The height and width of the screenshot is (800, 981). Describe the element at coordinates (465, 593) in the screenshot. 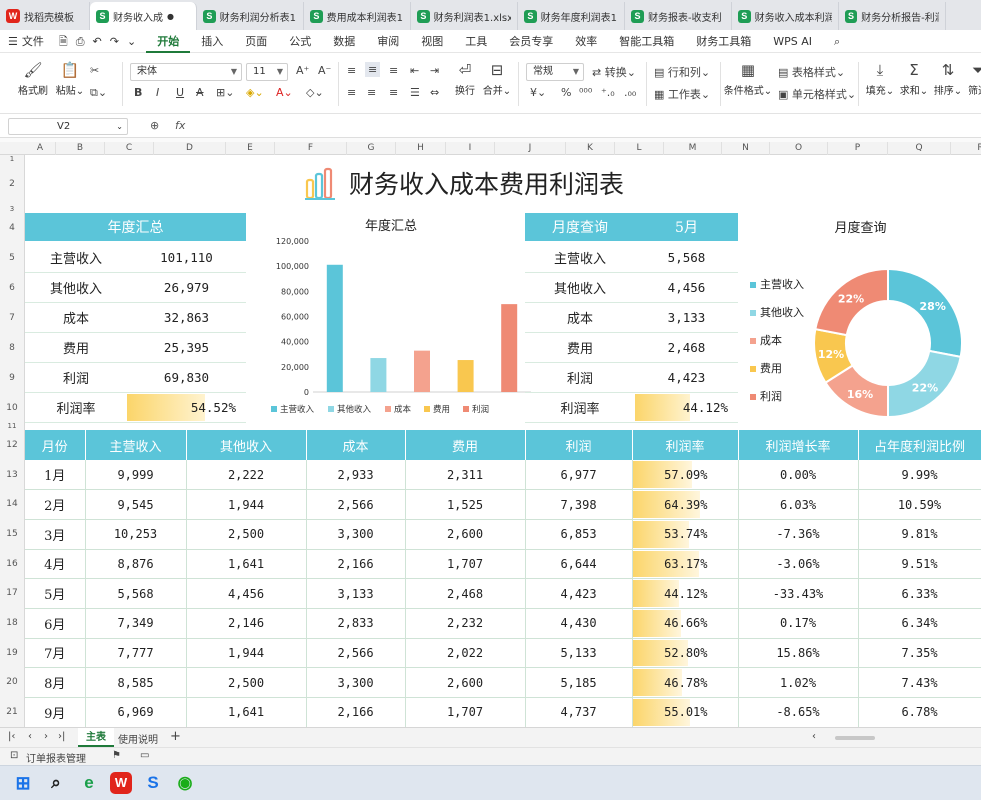

I see `table-cell: 2,468` at that location.